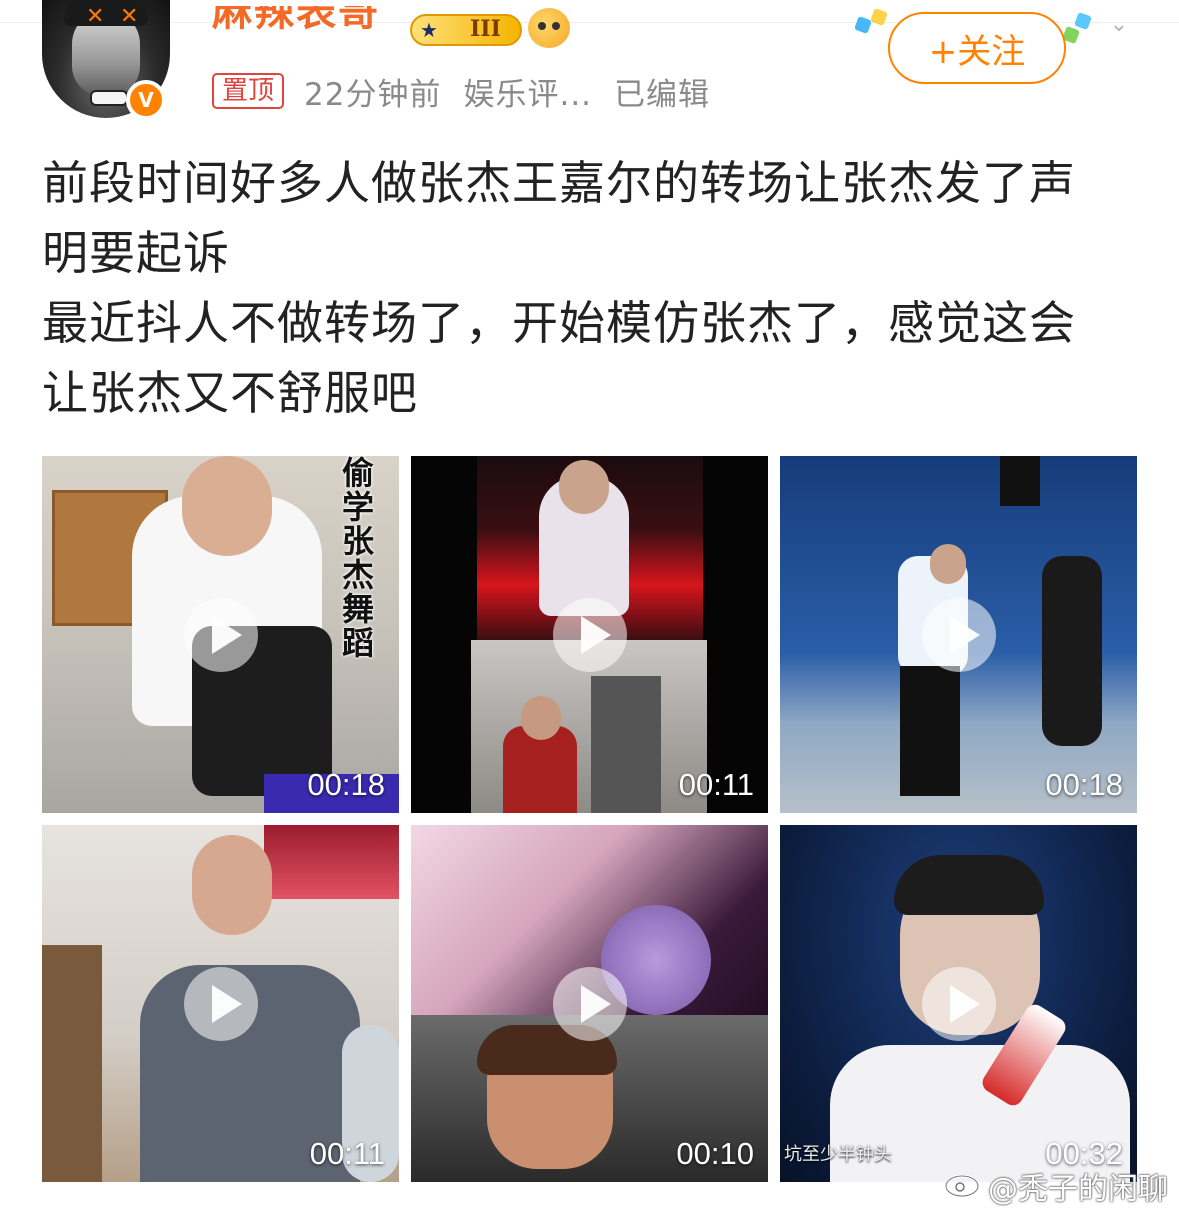 This screenshot has width=1179, height=1209. Describe the element at coordinates (109, 98) in the screenshot. I see `avatar-mustache-sticker` at that location.